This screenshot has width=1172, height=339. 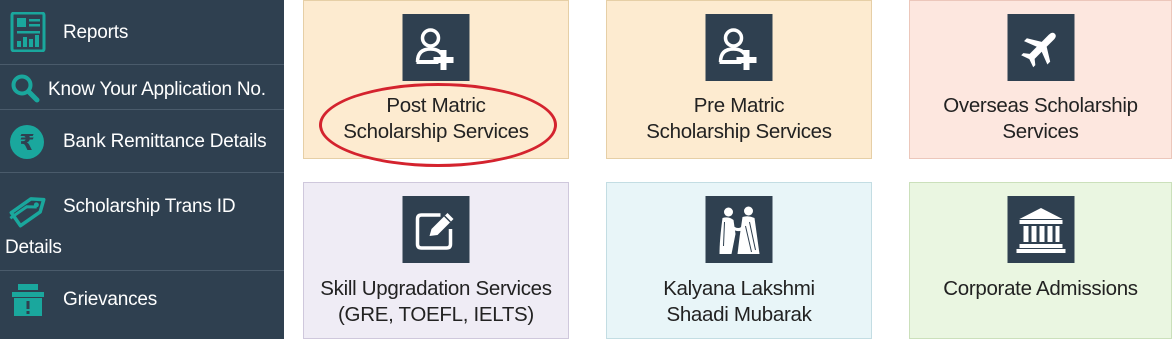 I want to click on tile-overseas-scholarship: Overseas Scholarship Services, so click(x=1040, y=79).